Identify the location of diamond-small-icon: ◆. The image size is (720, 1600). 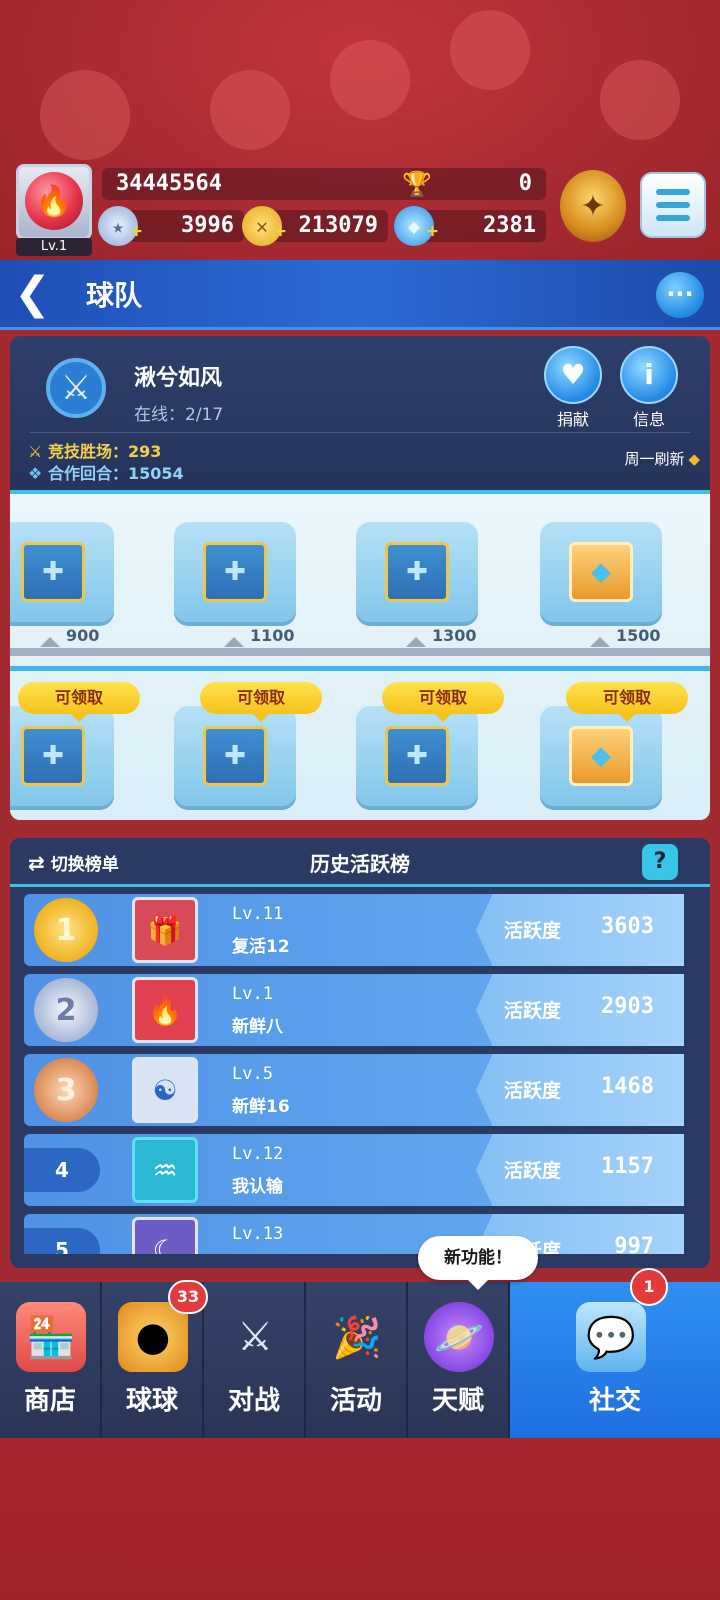
(694, 459).